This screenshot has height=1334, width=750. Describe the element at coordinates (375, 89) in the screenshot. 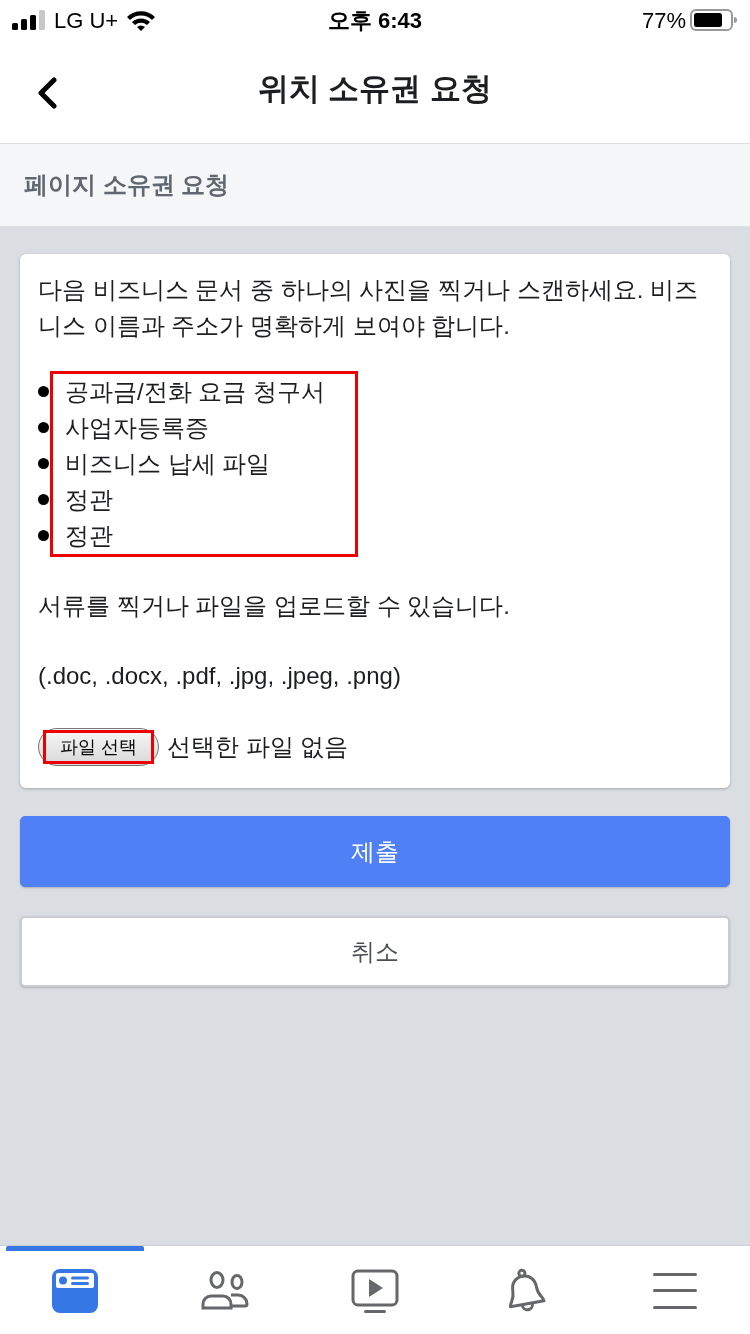

I see `page-title: 위치 소유권 요청` at that location.